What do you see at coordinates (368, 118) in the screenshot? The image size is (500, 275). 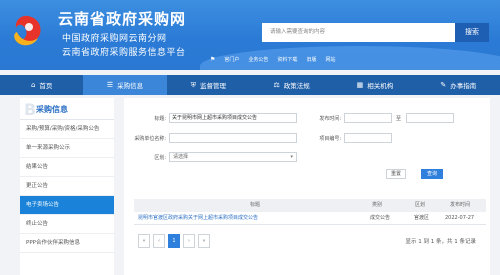 I see `date-start-field` at bounding box center [368, 118].